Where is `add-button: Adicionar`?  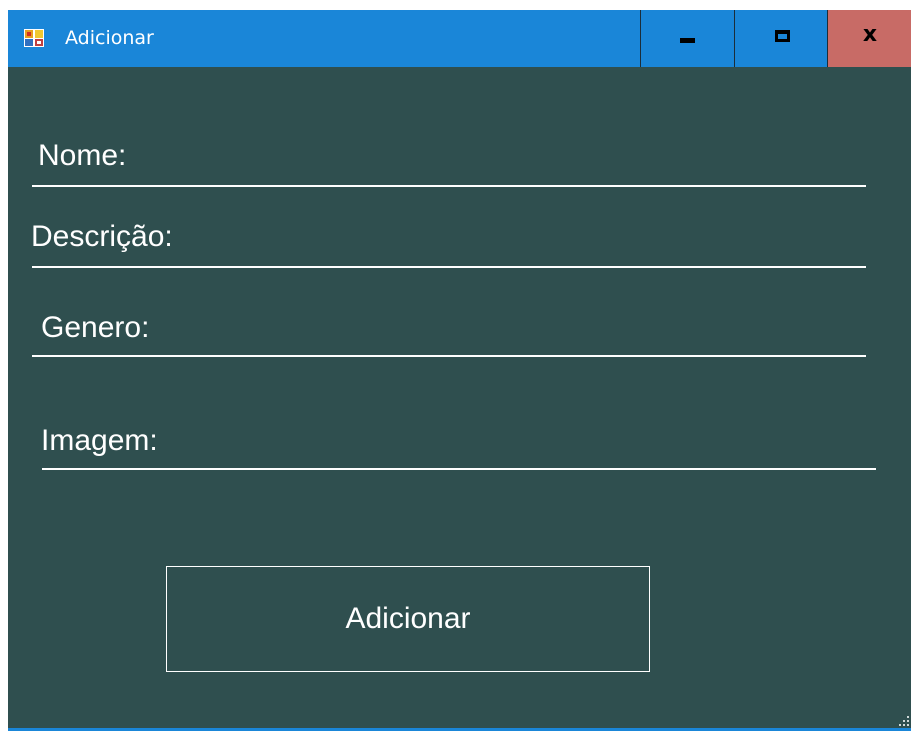 add-button: Adicionar is located at coordinates (408, 619).